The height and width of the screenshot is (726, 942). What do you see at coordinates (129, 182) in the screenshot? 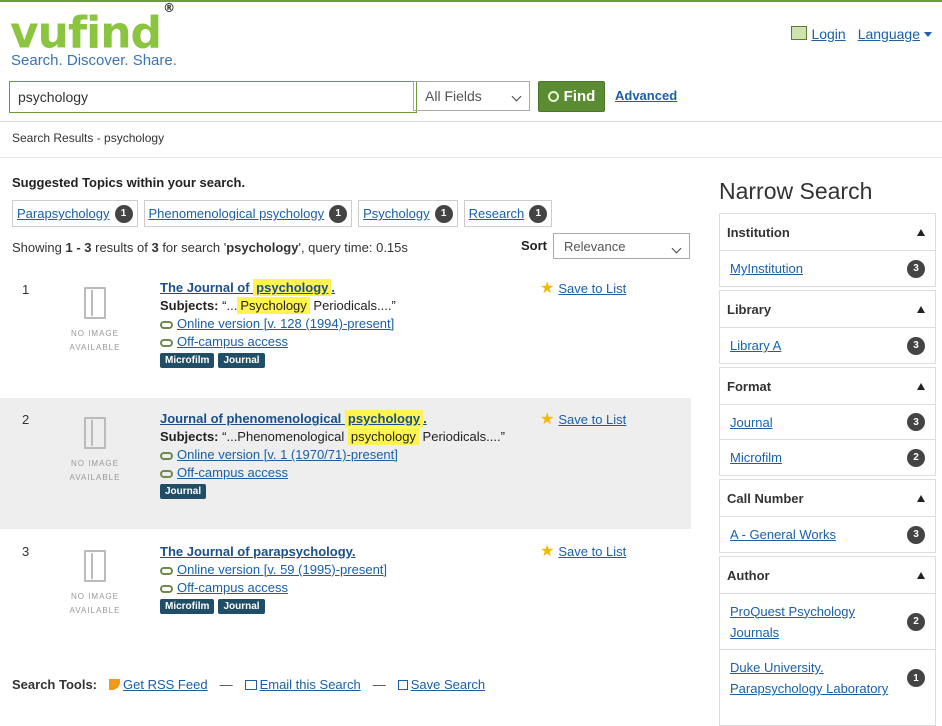
I see `suggested-topics-title: Suggested Topics within your search.` at bounding box center [129, 182].